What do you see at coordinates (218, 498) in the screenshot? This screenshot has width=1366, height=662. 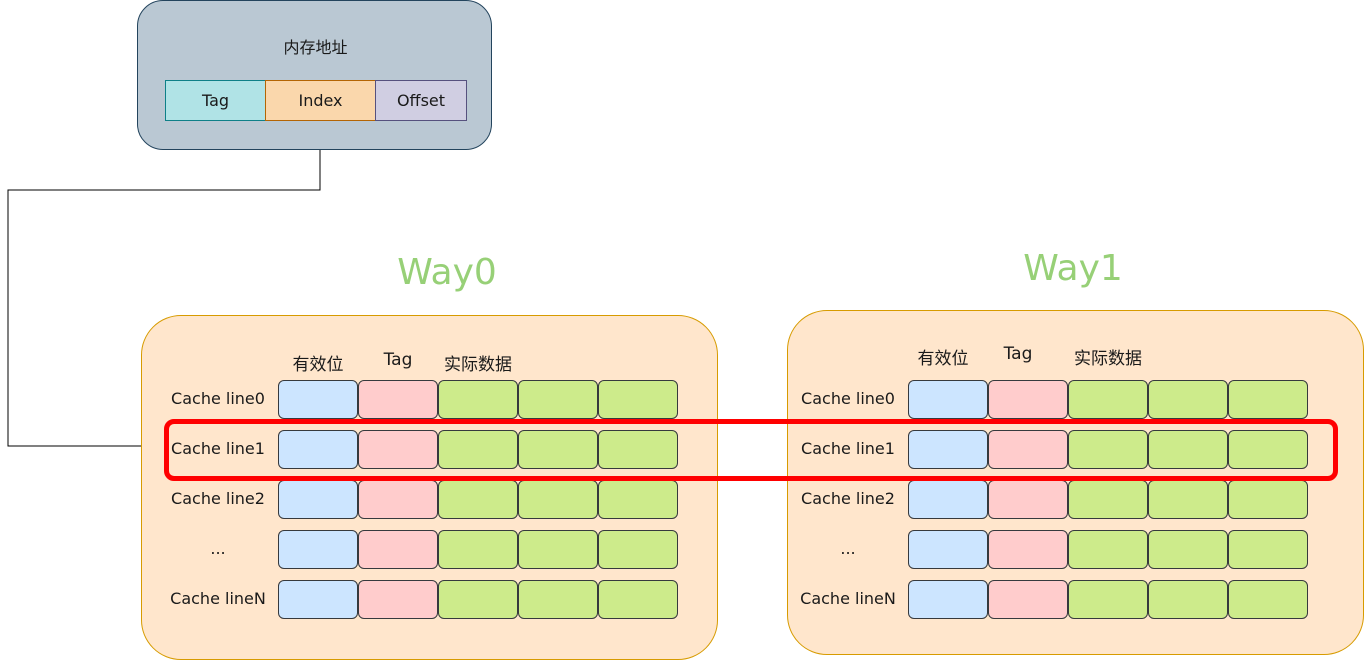 I see `way0-row-label: Cache line2` at bounding box center [218, 498].